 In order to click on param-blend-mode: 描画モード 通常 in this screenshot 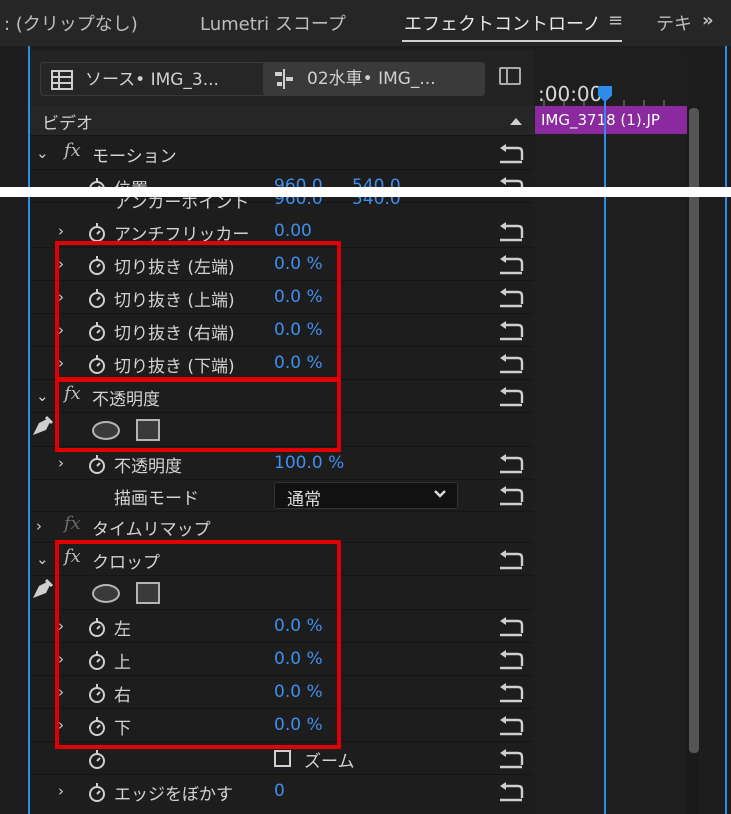, I will do `click(282, 495)`.